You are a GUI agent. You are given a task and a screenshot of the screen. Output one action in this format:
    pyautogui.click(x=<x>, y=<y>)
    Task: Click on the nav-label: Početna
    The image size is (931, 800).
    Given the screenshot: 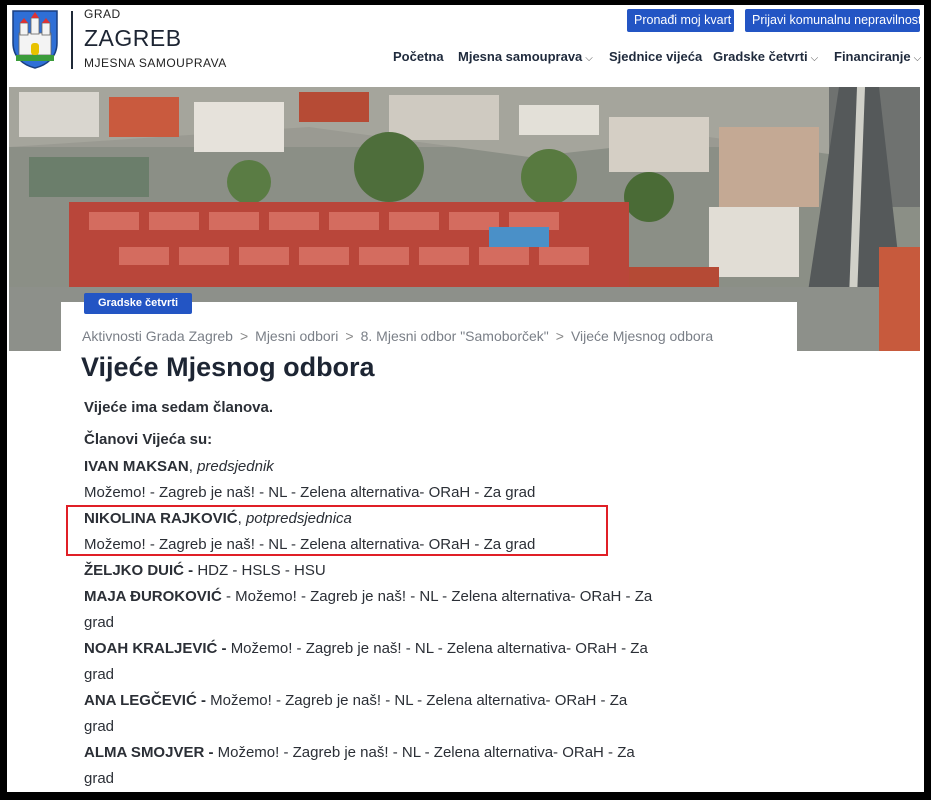 What is the action you would take?
    pyautogui.click(x=418, y=56)
    